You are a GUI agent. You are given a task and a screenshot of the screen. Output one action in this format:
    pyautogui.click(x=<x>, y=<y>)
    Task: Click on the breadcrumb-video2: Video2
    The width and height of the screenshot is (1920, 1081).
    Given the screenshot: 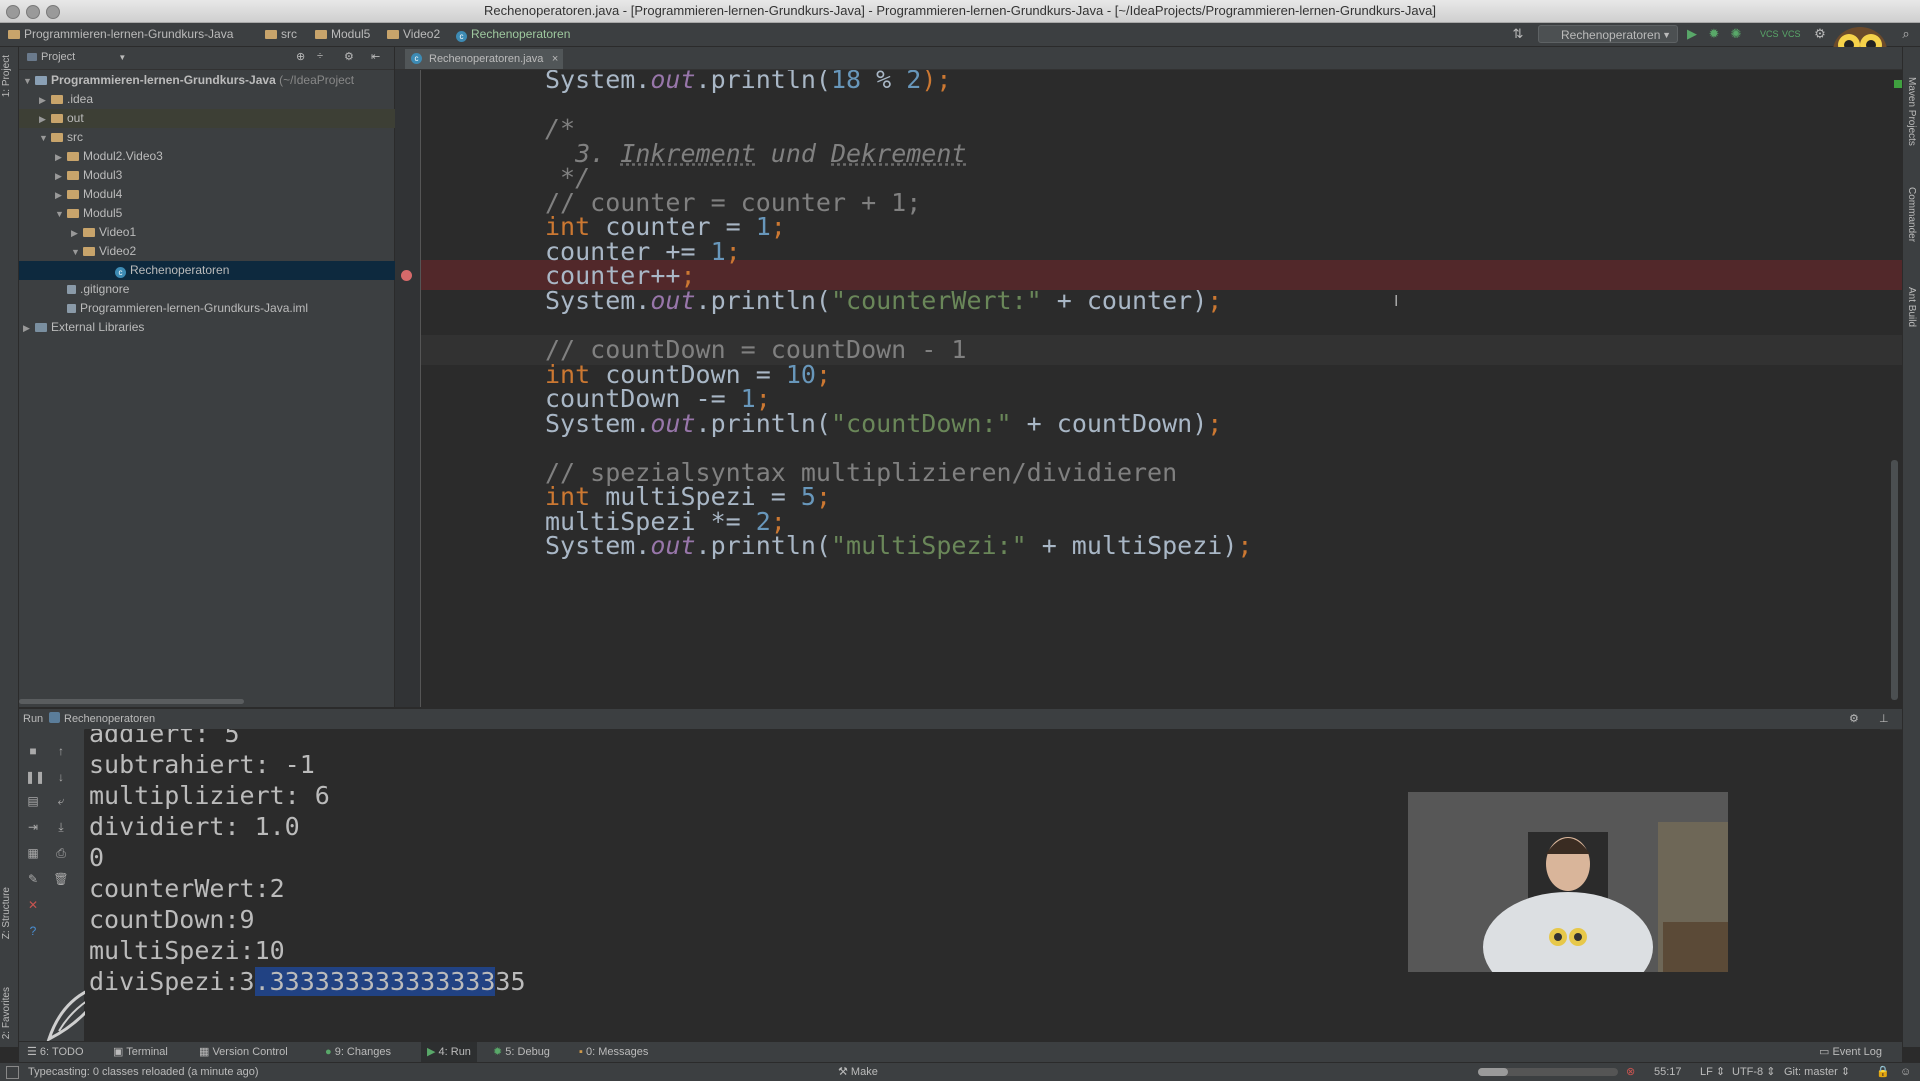 What is the action you would take?
    pyautogui.click(x=413, y=34)
    